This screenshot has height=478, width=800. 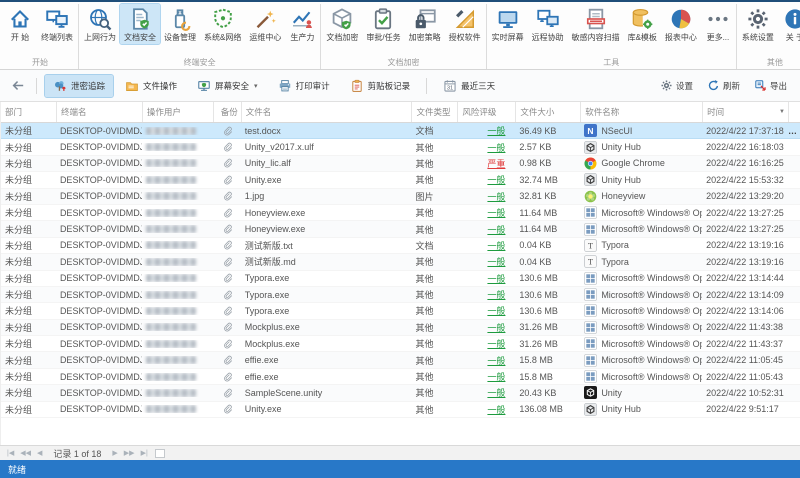 I want to click on ribbon-item: 文档安全, so click(x=140, y=24).